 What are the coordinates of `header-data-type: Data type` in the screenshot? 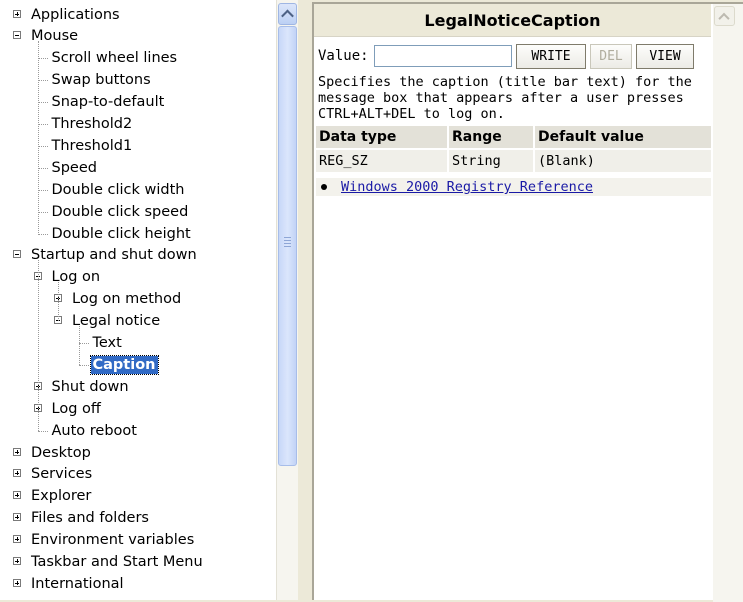 It's located at (381, 137).